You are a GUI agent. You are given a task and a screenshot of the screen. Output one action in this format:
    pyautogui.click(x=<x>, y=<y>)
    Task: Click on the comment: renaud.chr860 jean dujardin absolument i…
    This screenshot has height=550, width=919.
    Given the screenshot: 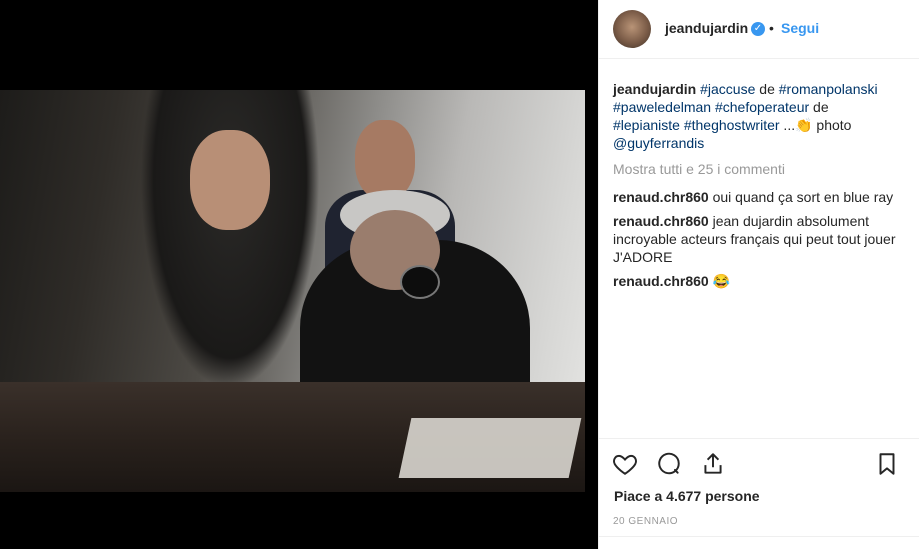 What is the action you would take?
    pyautogui.click(x=755, y=239)
    